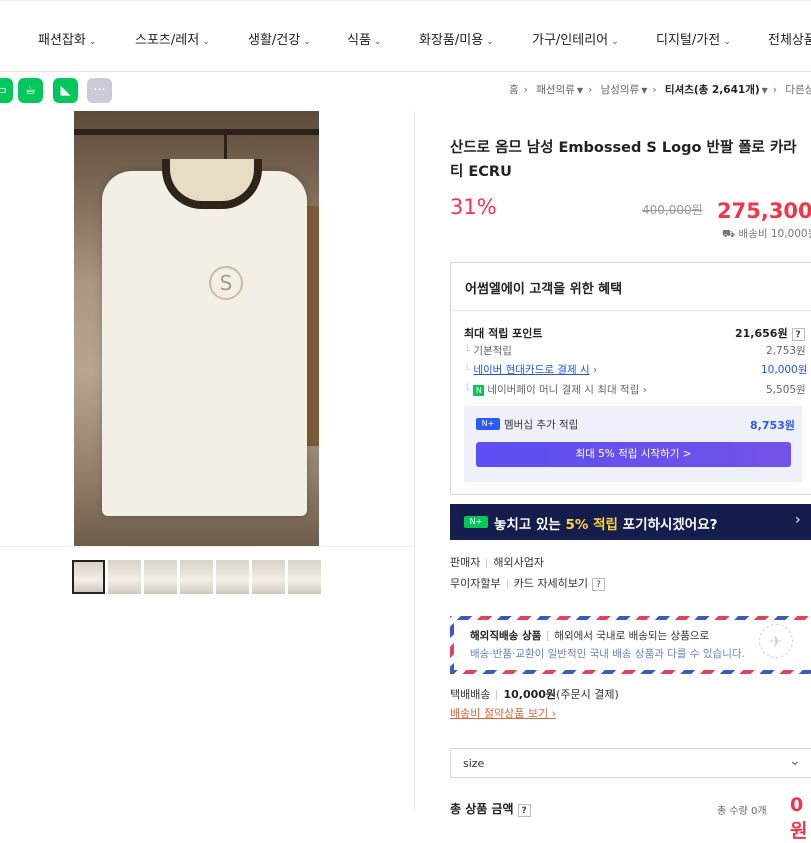  What do you see at coordinates (530, 525) in the screenshot?
I see `banner-text-start: 놓치고 있는` at bounding box center [530, 525].